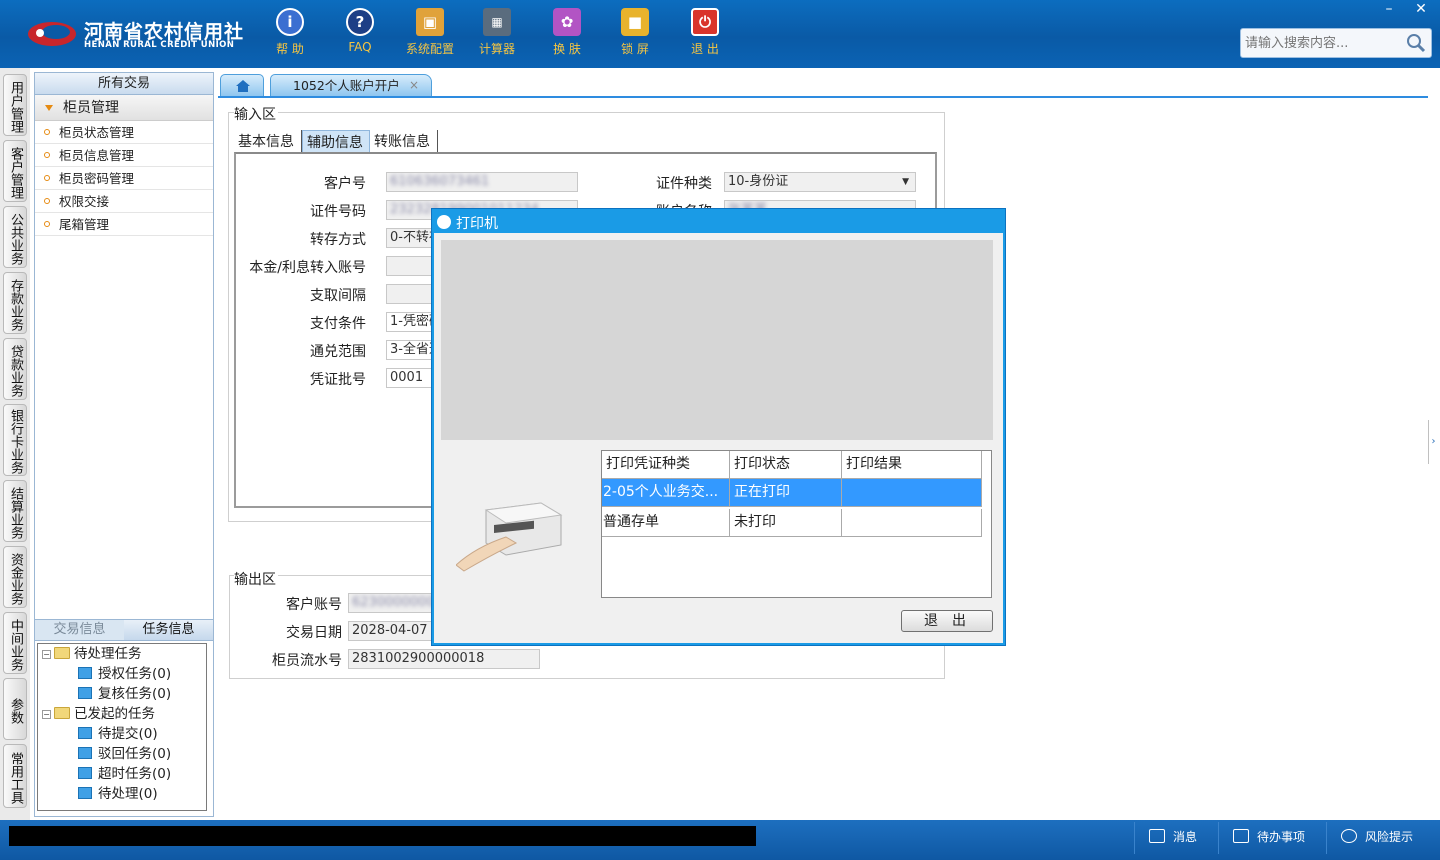 This screenshot has height=860, width=1440. I want to click on teller-serial-label: 柜员流水号, so click(307, 661).